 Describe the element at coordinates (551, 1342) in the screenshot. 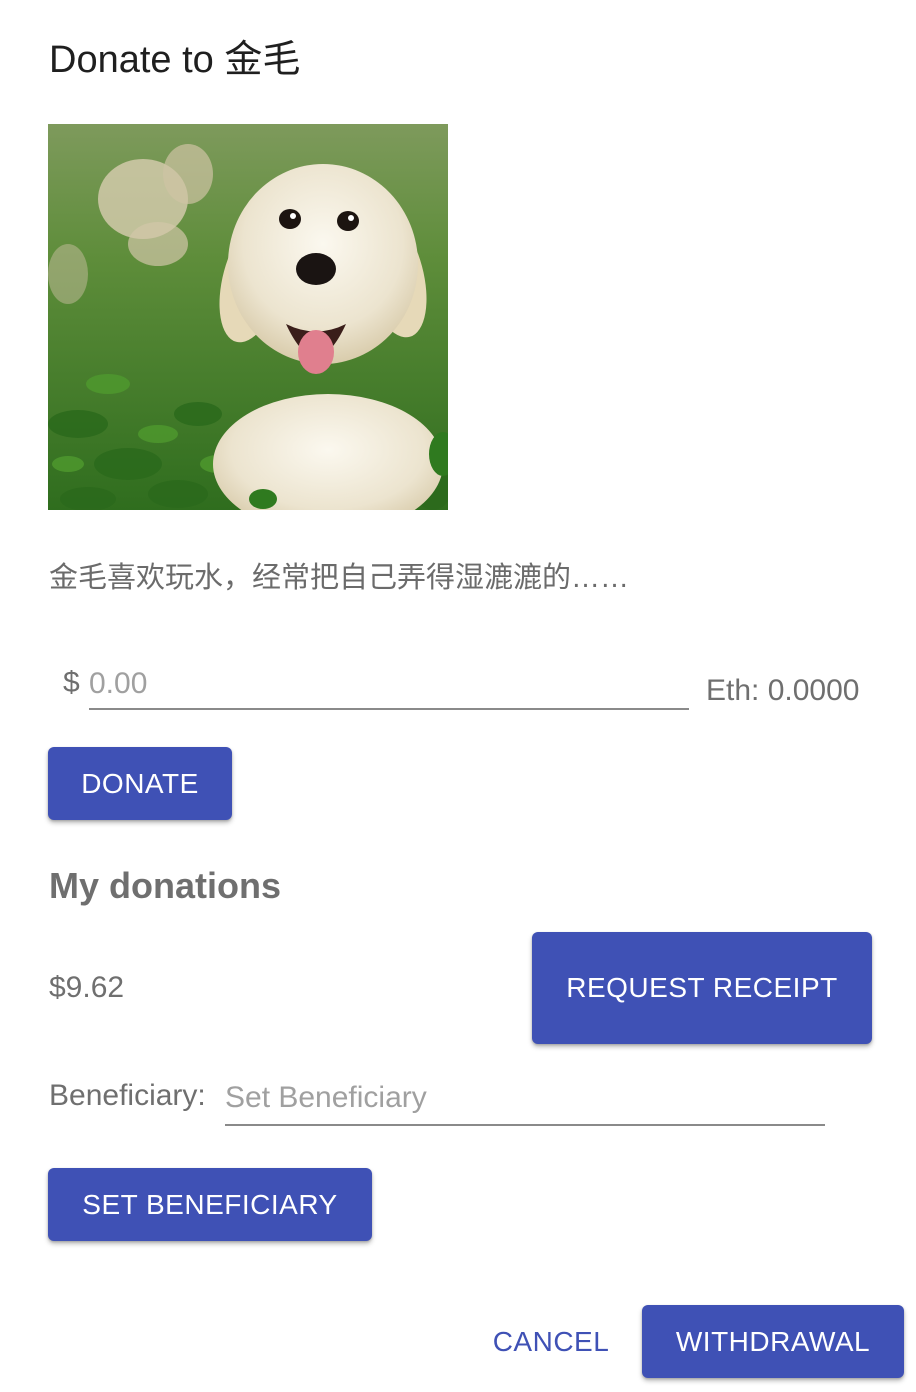

I see `cancel-button: CANCEL` at that location.